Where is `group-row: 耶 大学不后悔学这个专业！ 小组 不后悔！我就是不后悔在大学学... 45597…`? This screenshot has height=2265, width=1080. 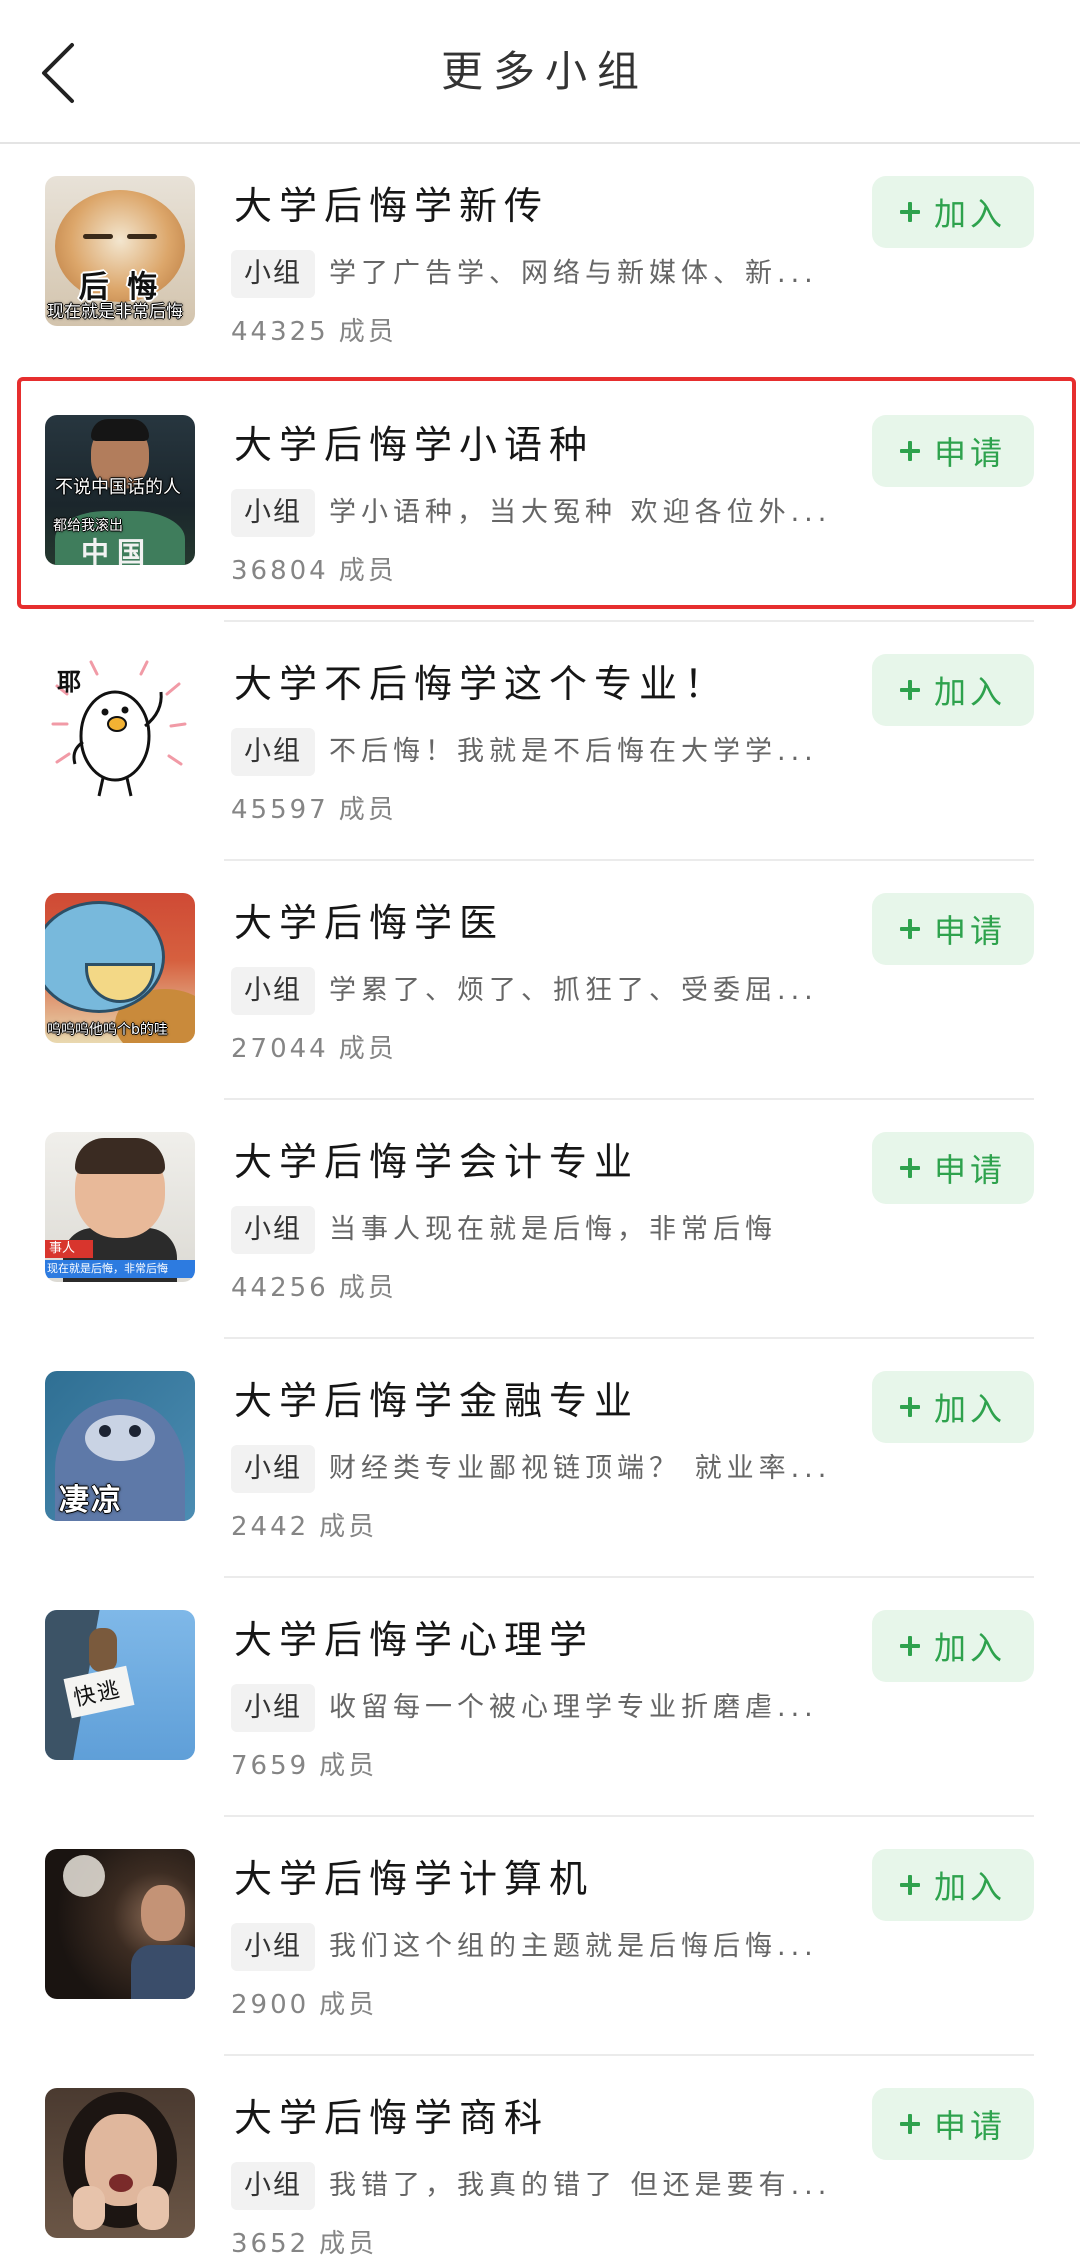
group-row: 耶 大学不后悔学这个专业！ 小组 不后悔！我就是不后悔在大学学... 45597… is located at coordinates (540, 741).